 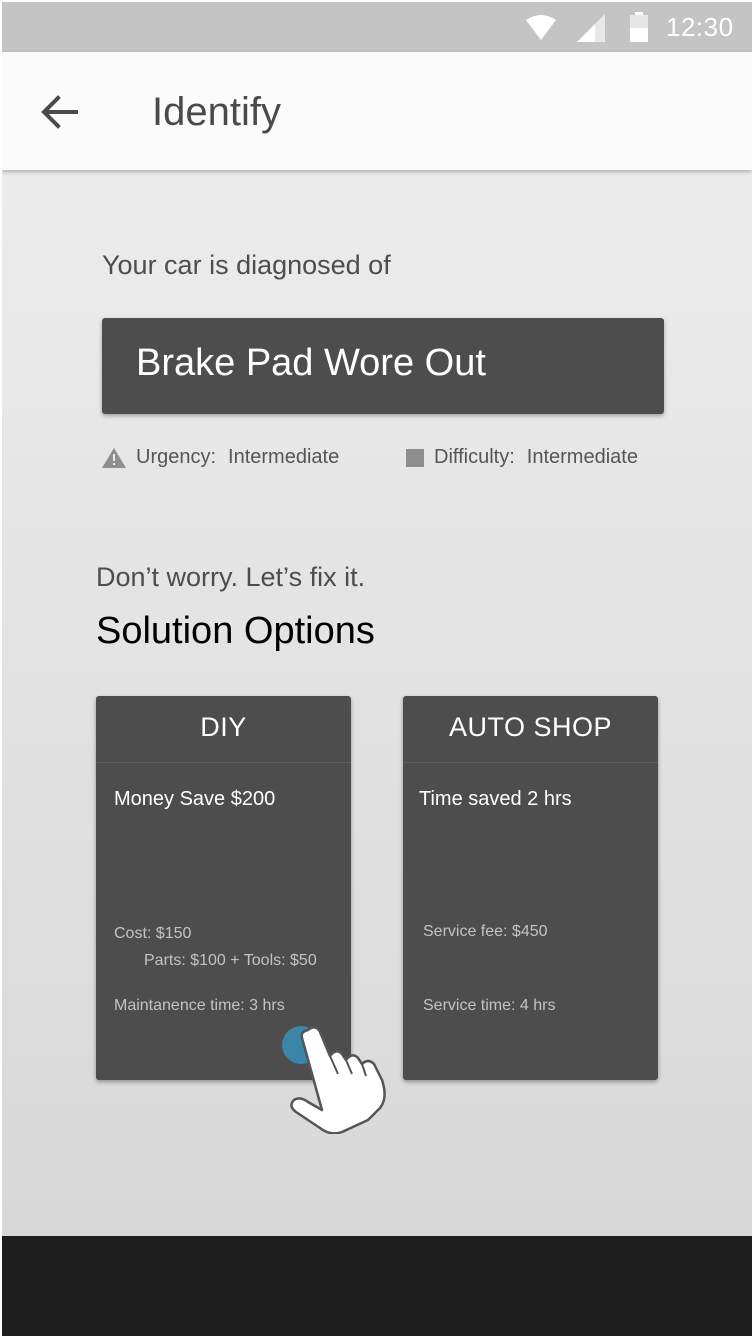 I want to click on diy-maintenance-time: Maintanence time: 3 hrs, so click(x=199, y=1005).